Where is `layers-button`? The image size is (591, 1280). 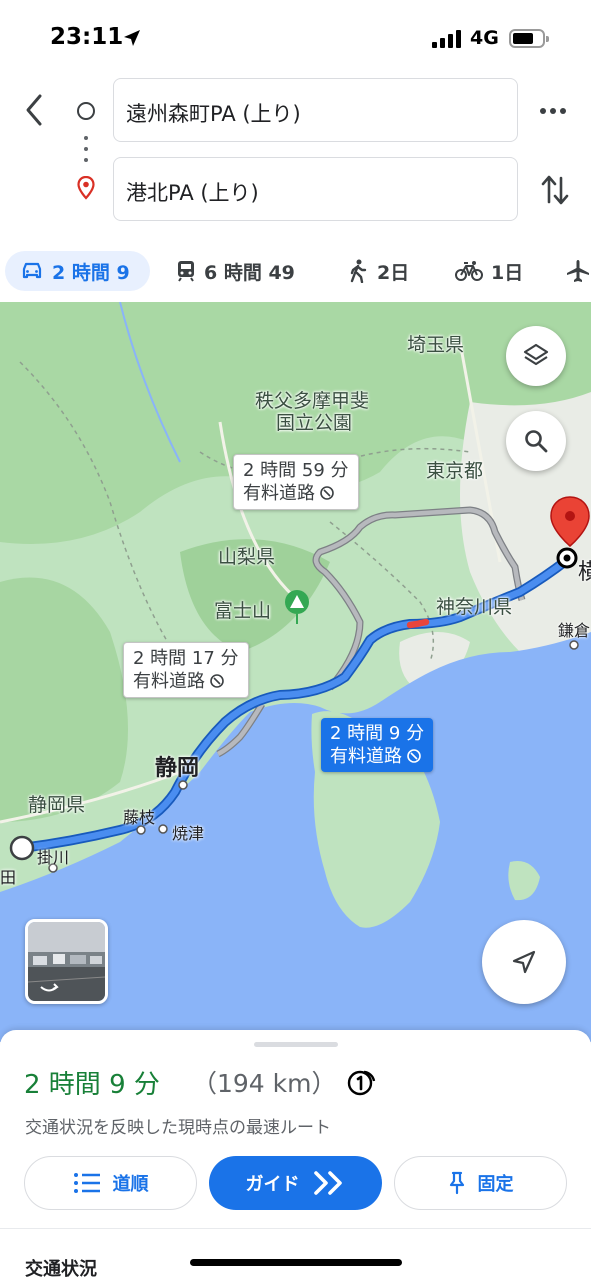
layers-button is located at coordinates (536, 356).